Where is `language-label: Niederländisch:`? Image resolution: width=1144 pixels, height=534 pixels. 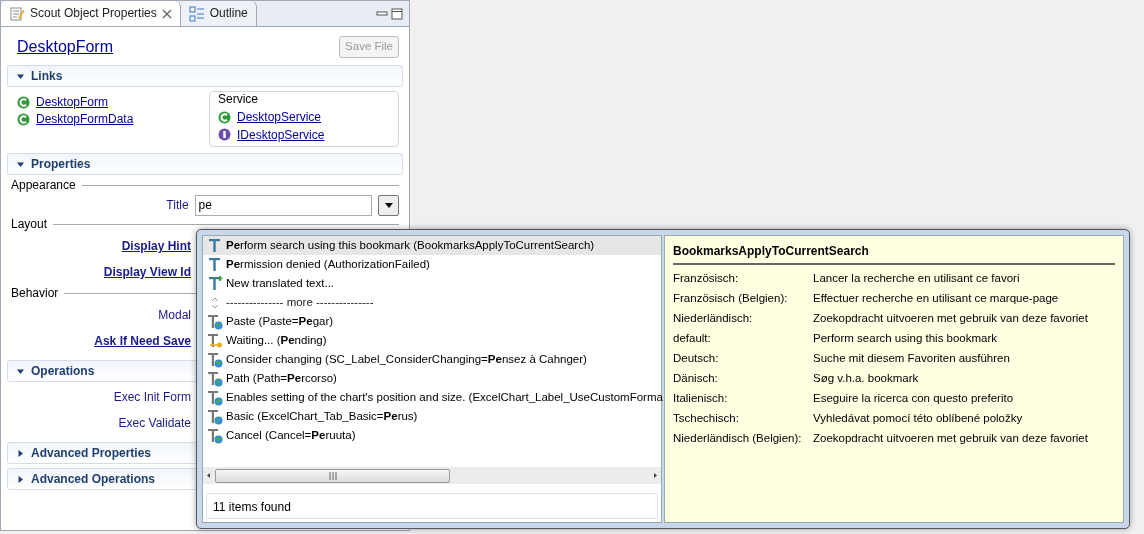
language-label: Niederländisch: is located at coordinates (713, 319).